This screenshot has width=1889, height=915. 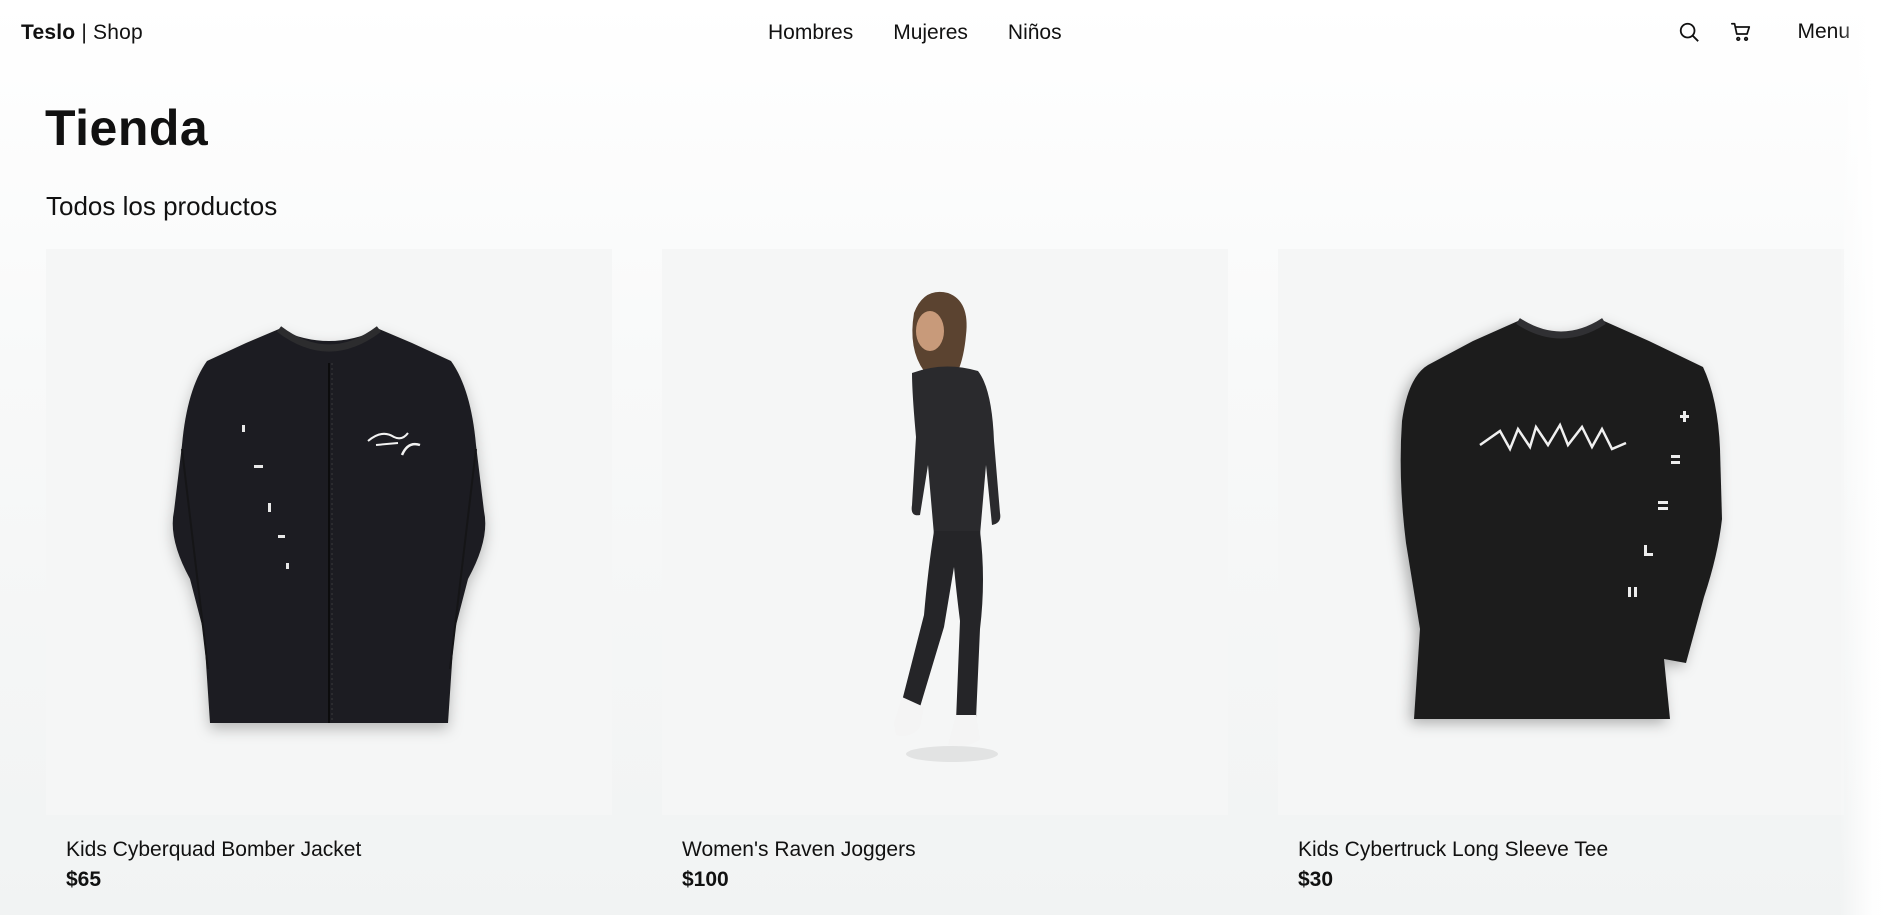 I want to click on product-name: Women's Raven Joggers, so click(x=955, y=850).